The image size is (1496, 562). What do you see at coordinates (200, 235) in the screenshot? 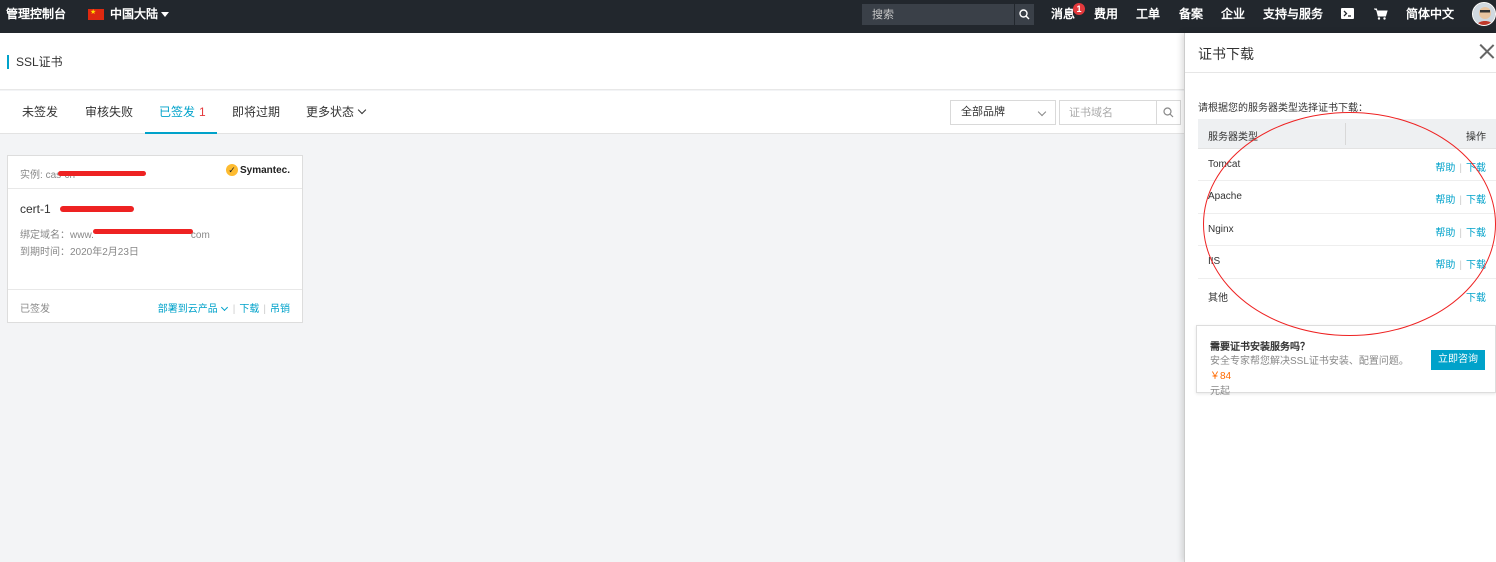
I see `bound-domain-suffix: com` at bounding box center [200, 235].